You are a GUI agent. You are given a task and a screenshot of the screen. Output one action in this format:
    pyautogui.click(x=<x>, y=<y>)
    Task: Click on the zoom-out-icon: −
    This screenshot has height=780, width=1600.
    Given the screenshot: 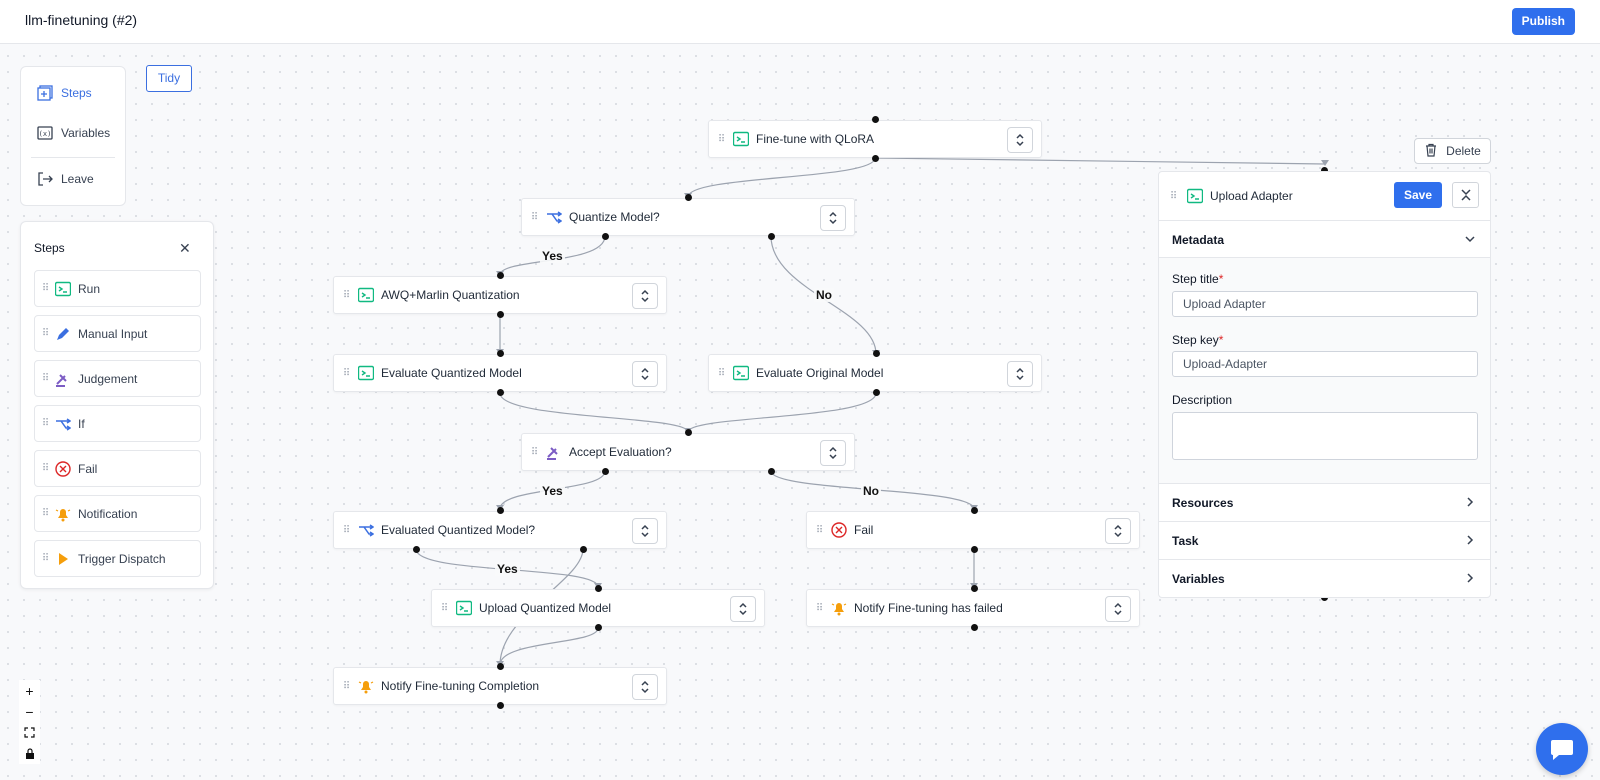 What is the action you would take?
    pyautogui.click(x=29, y=711)
    